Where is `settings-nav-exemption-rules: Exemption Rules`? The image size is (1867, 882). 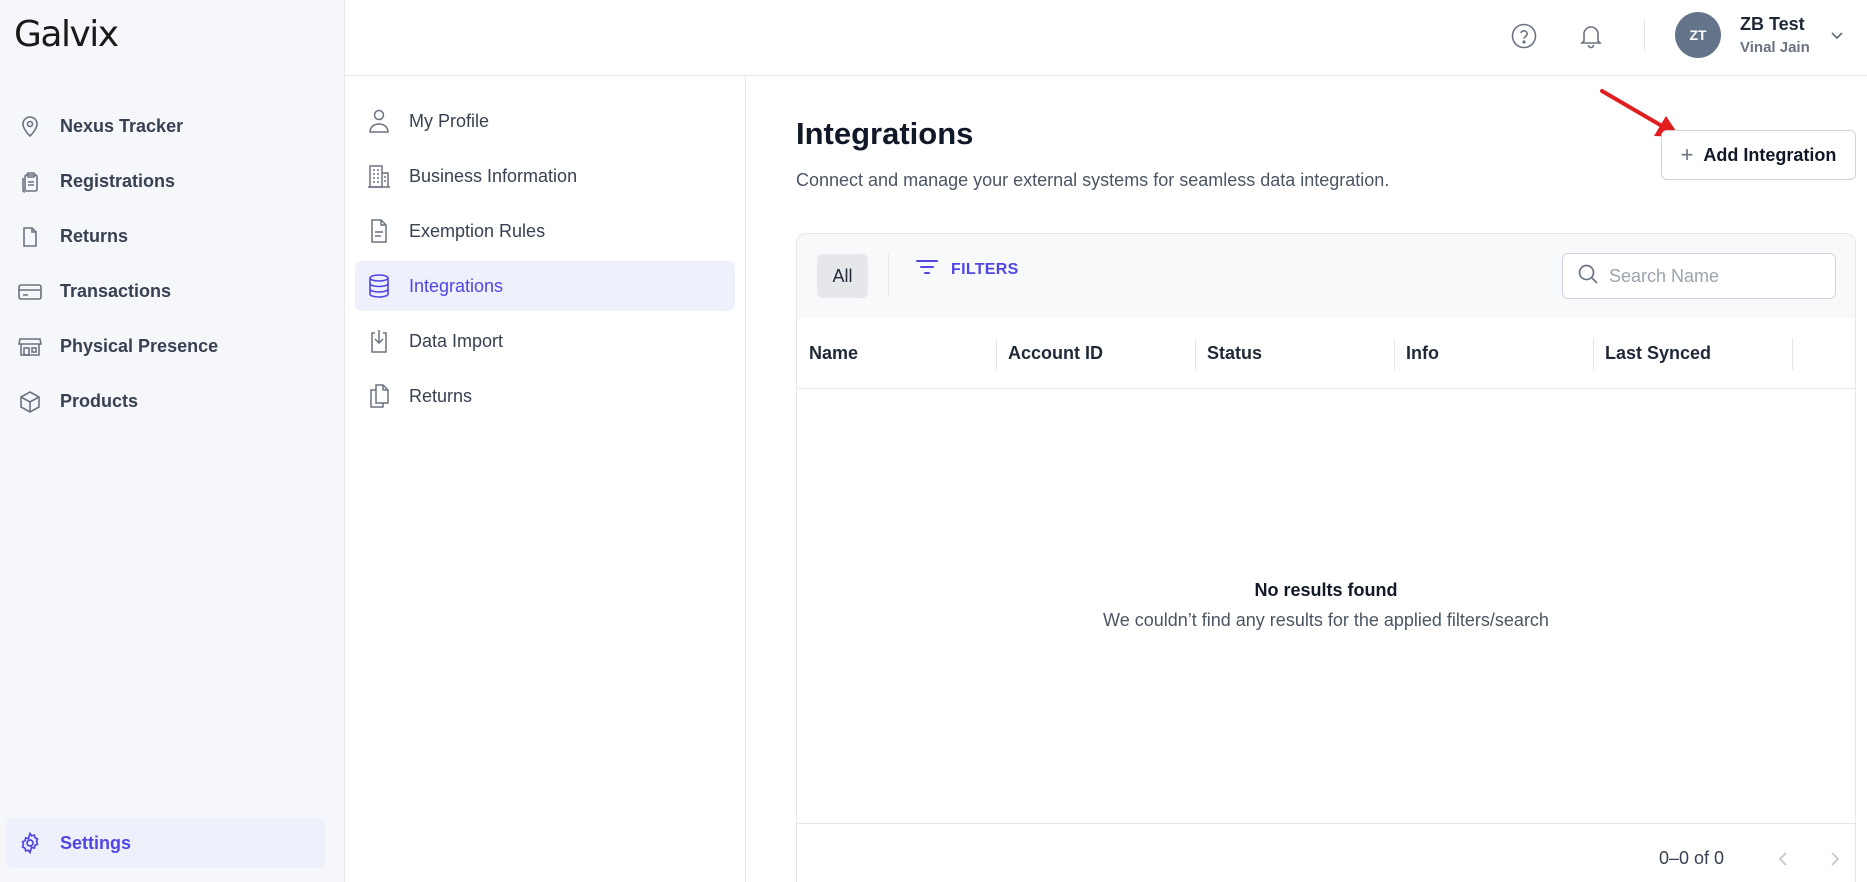
settings-nav-exemption-rules: Exemption Rules is located at coordinates (545, 231).